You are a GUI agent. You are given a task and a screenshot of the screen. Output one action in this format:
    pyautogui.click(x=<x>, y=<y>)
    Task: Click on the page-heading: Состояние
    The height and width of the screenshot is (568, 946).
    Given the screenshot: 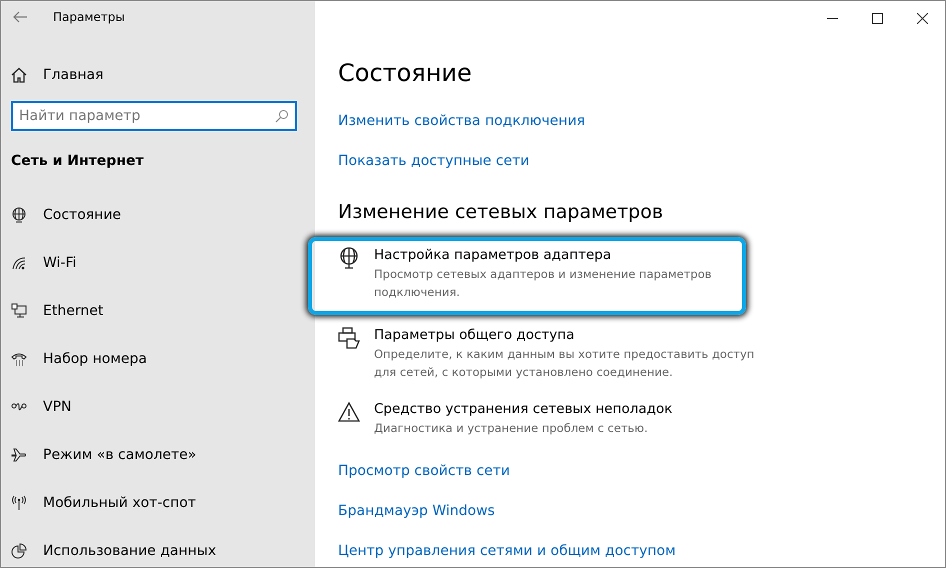 What is the action you would take?
    pyautogui.click(x=405, y=74)
    